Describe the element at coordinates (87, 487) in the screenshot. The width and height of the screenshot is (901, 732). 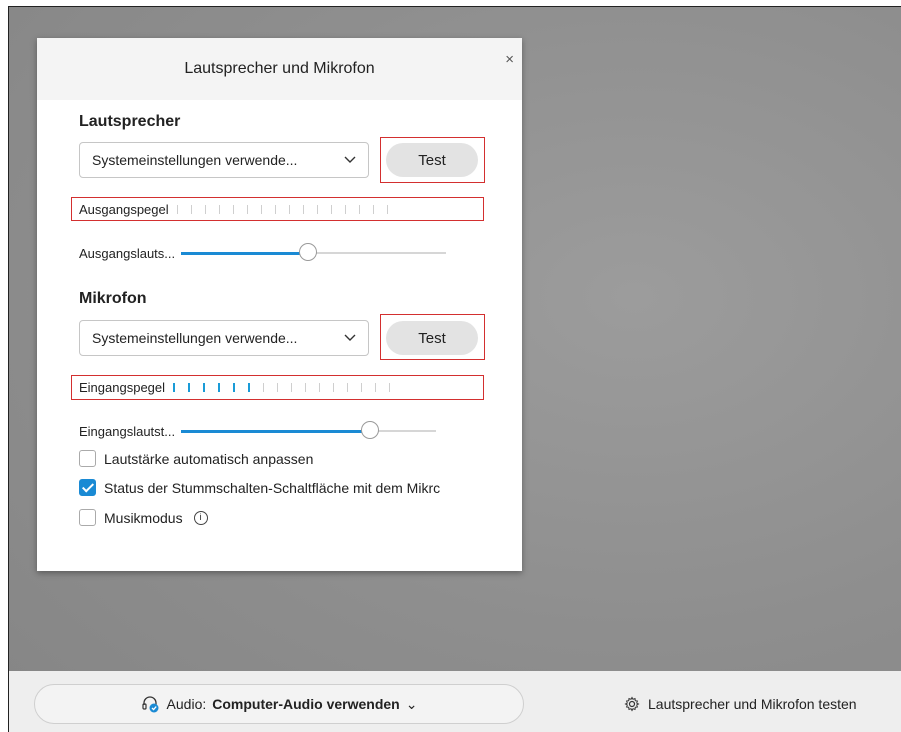
I see `mute-sync-checkbox` at that location.